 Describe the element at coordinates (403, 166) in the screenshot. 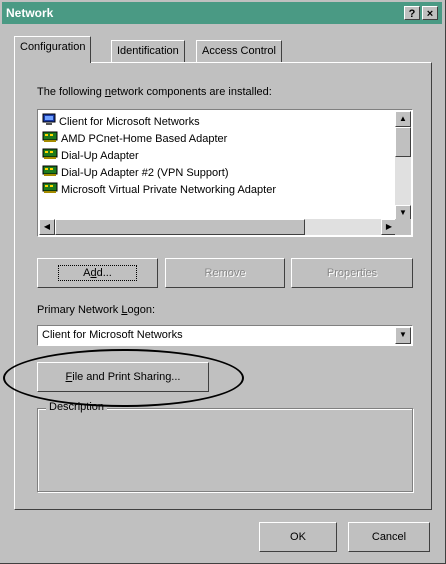

I see `vertical-scrollbar: ▲ ▼` at that location.